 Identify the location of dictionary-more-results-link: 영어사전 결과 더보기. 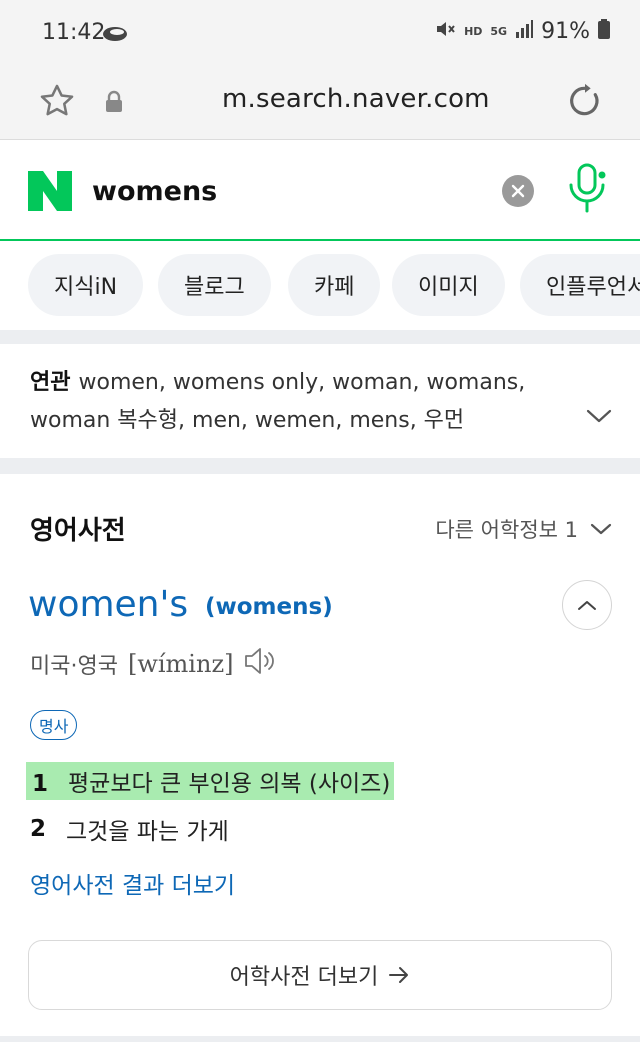
(132, 883).